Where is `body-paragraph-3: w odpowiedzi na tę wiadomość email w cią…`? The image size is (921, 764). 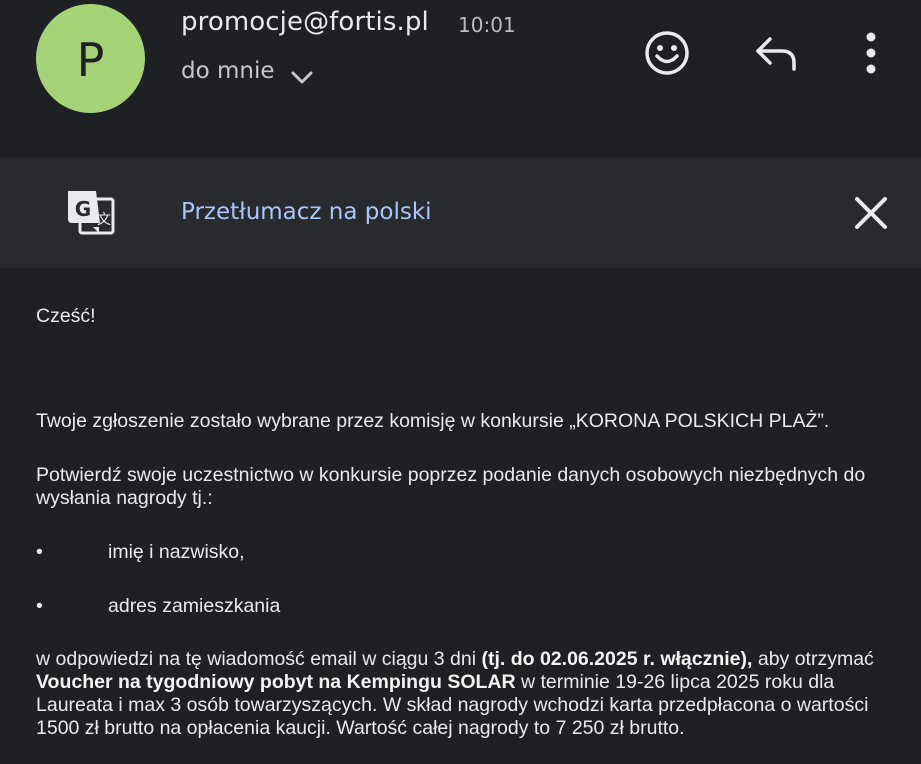
body-paragraph-3: w odpowiedzi na tę wiadomość email w cią… is located at coordinates (466, 694).